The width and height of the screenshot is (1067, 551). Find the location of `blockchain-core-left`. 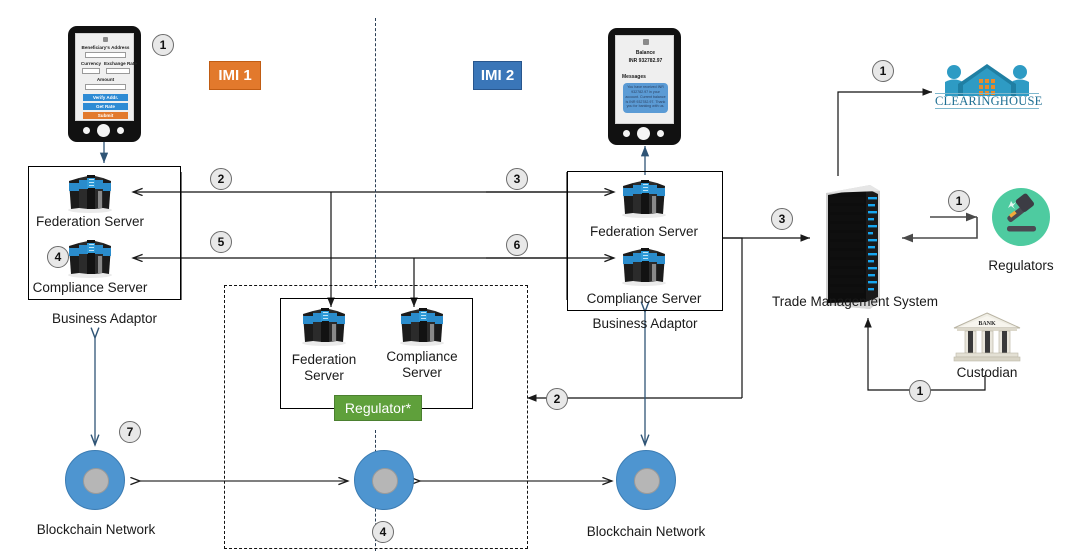

blockchain-core-left is located at coordinates (96, 481).